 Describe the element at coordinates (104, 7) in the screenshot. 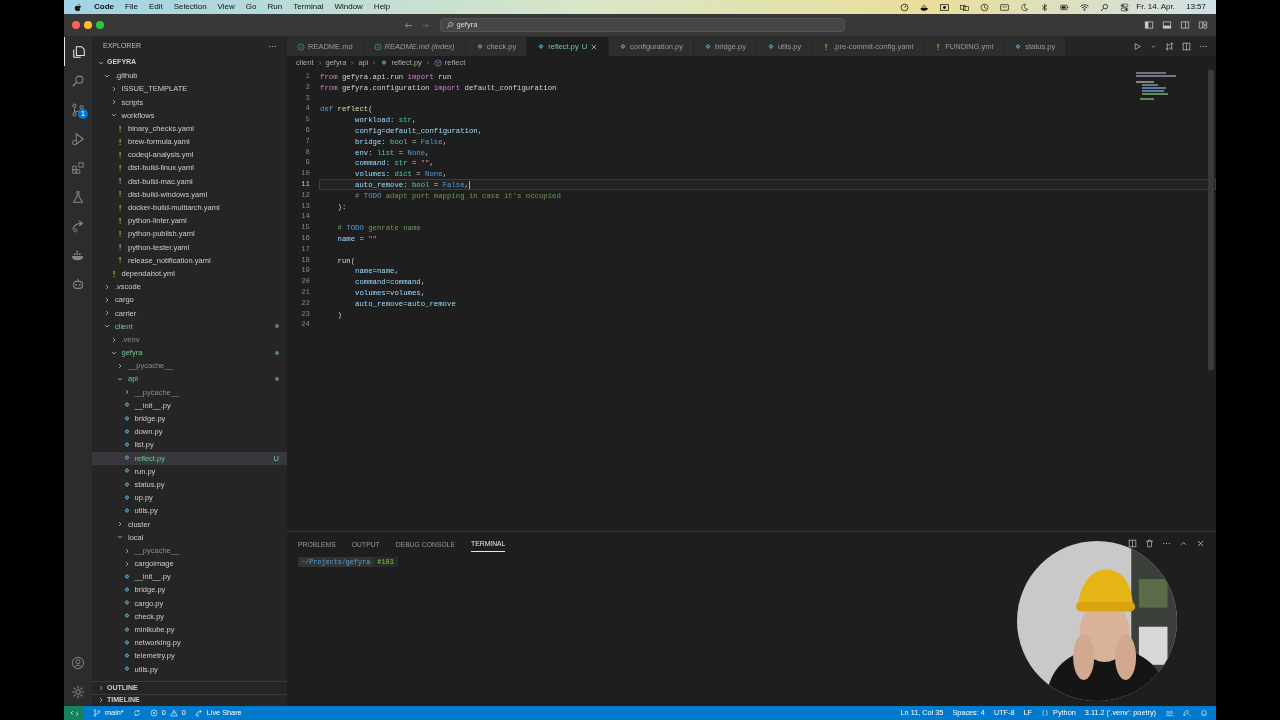

I see `app-menu: Code` at that location.